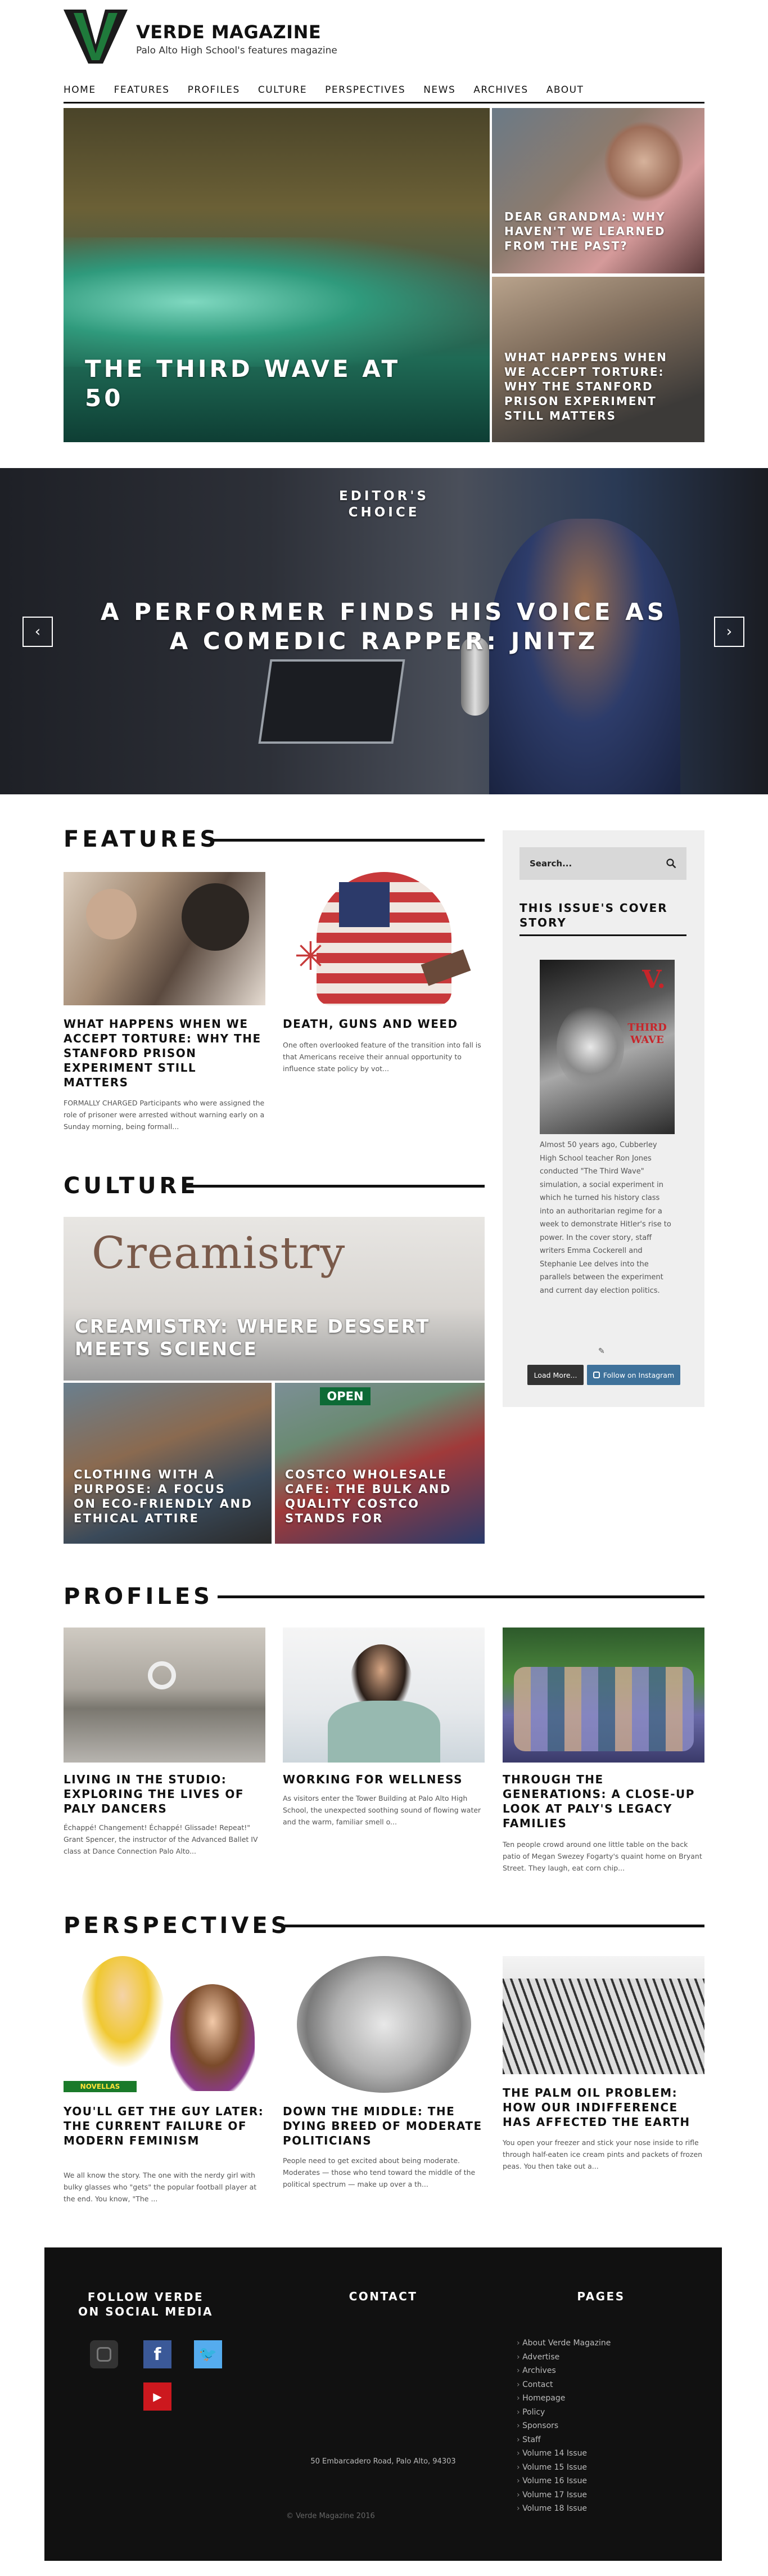 Image resolution: width=768 pixels, height=2576 pixels. What do you see at coordinates (80, 90) in the screenshot?
I see `nav-home: HOME` at bounding box center [80, 90].